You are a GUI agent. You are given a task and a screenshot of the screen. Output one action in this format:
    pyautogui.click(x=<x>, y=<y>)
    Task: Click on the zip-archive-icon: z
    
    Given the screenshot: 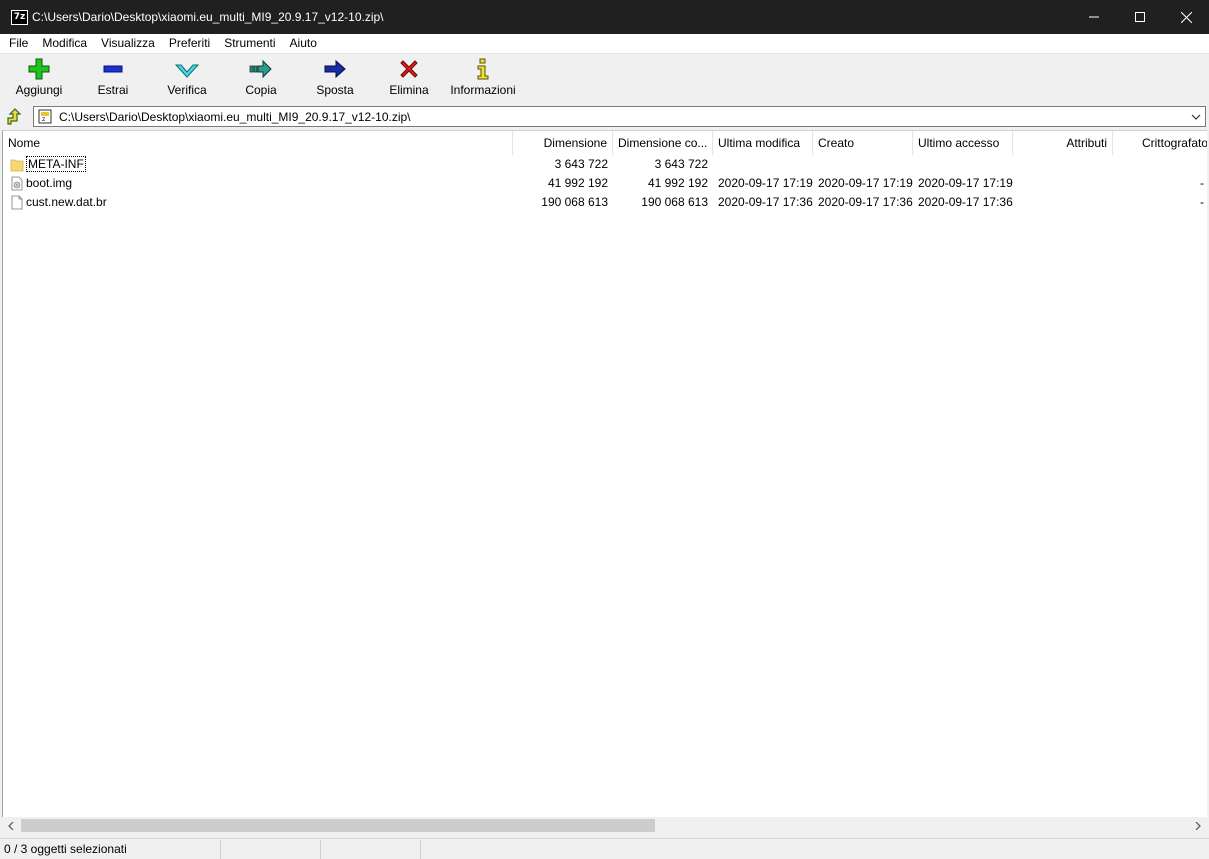 What is the action you would take?
    pyautogui.click(x=45, y=116)
    